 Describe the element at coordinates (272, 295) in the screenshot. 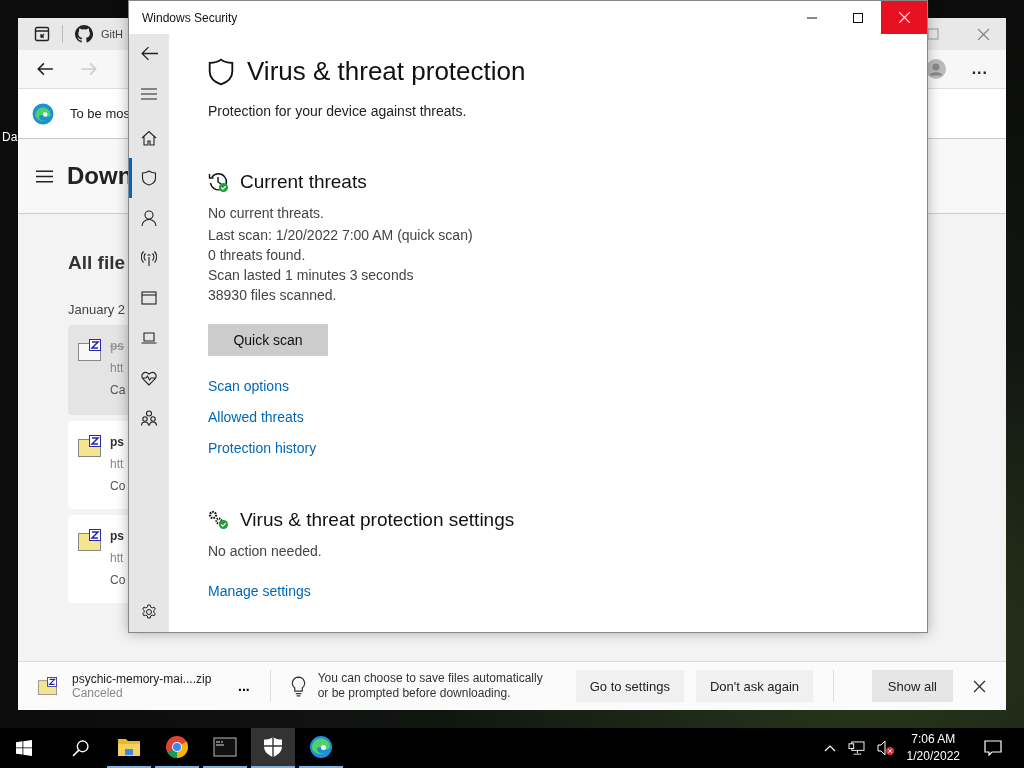

I see `scan-detail: 38930 files scanned.` at that location.